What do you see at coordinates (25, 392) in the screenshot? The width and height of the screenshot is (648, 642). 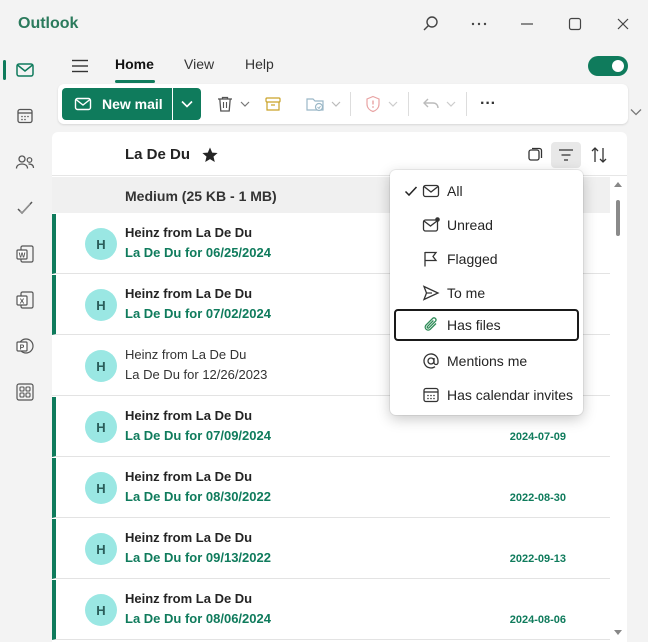 I see `rail-more-apps` at bounding box center [25, 392].